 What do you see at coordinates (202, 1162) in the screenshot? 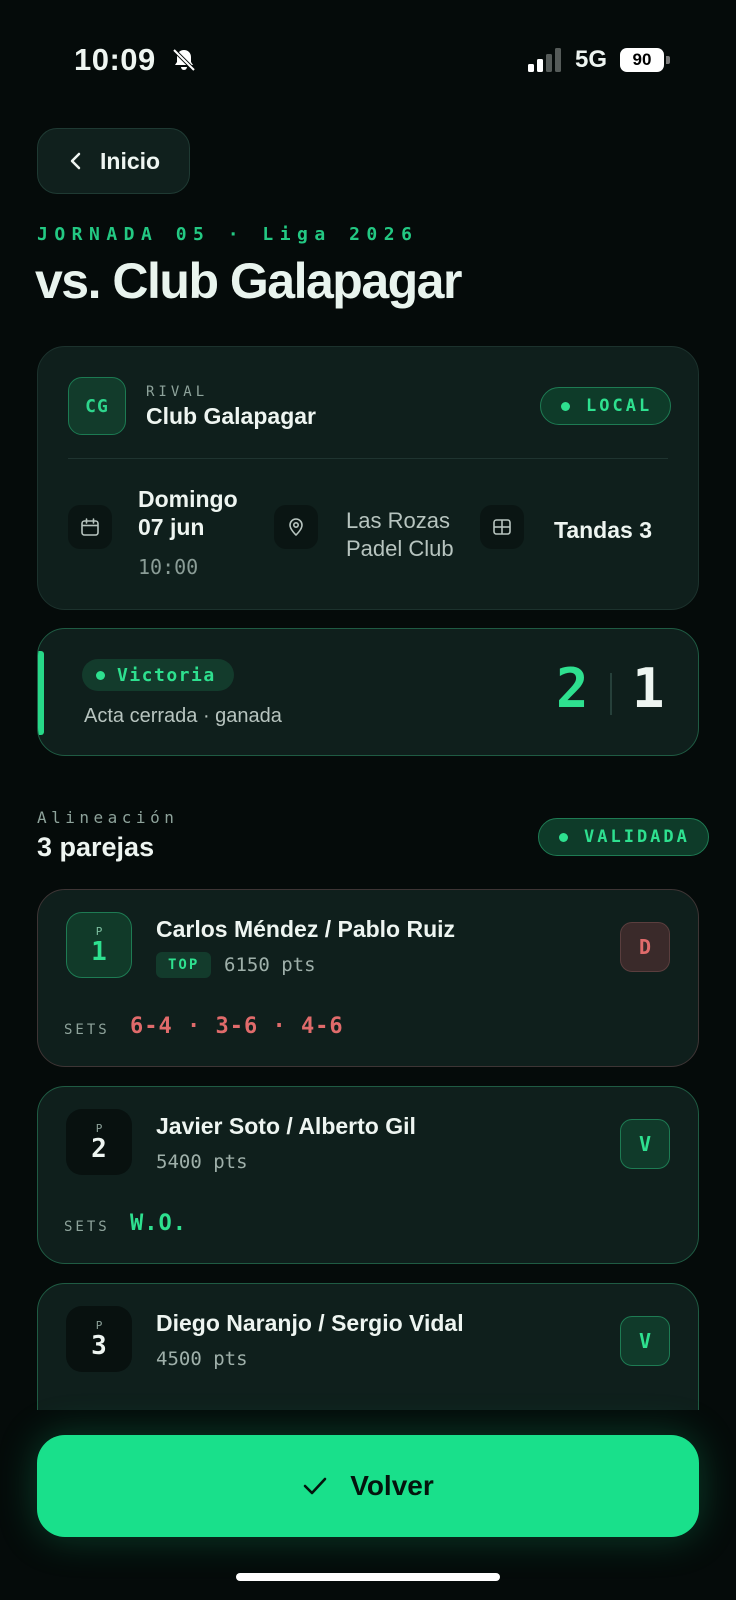
I see `pair-points: 5400 pts` at bounding box center [202, 1162].